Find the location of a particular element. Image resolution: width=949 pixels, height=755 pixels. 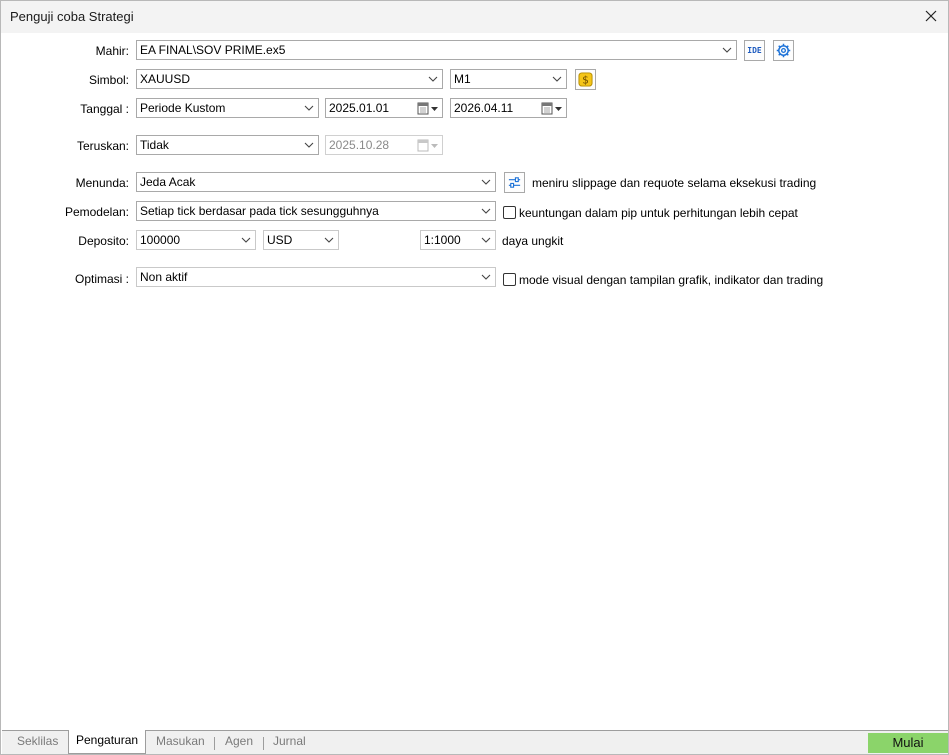

symbol-properties-button: $ is located at coordinates (585, 79).